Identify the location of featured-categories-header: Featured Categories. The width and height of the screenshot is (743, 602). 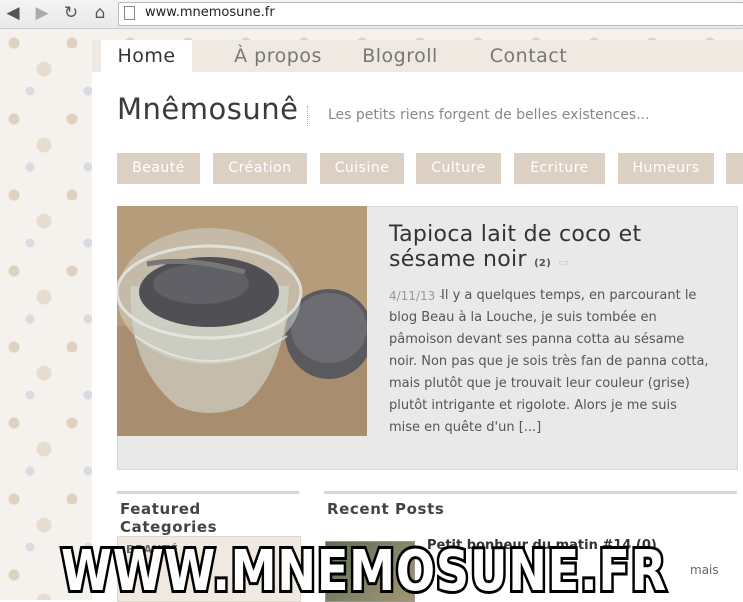
(208, 513).